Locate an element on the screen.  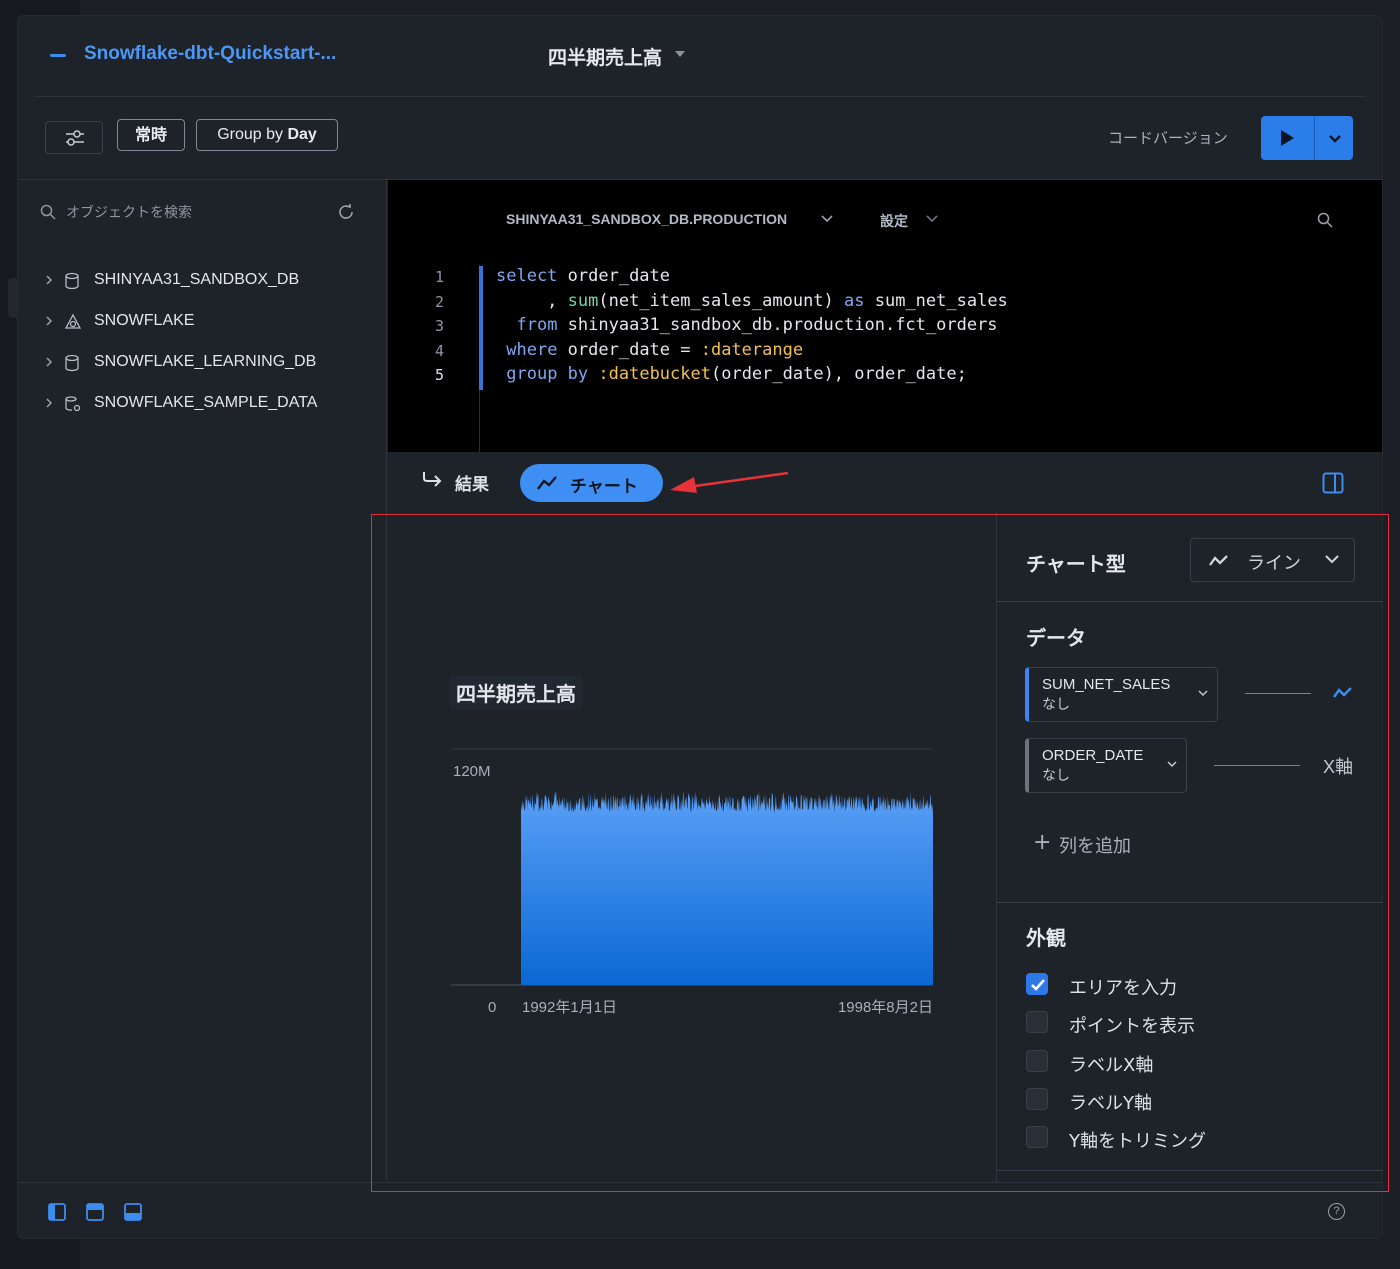
line-number: 5 is located at coordinates (439, 375).